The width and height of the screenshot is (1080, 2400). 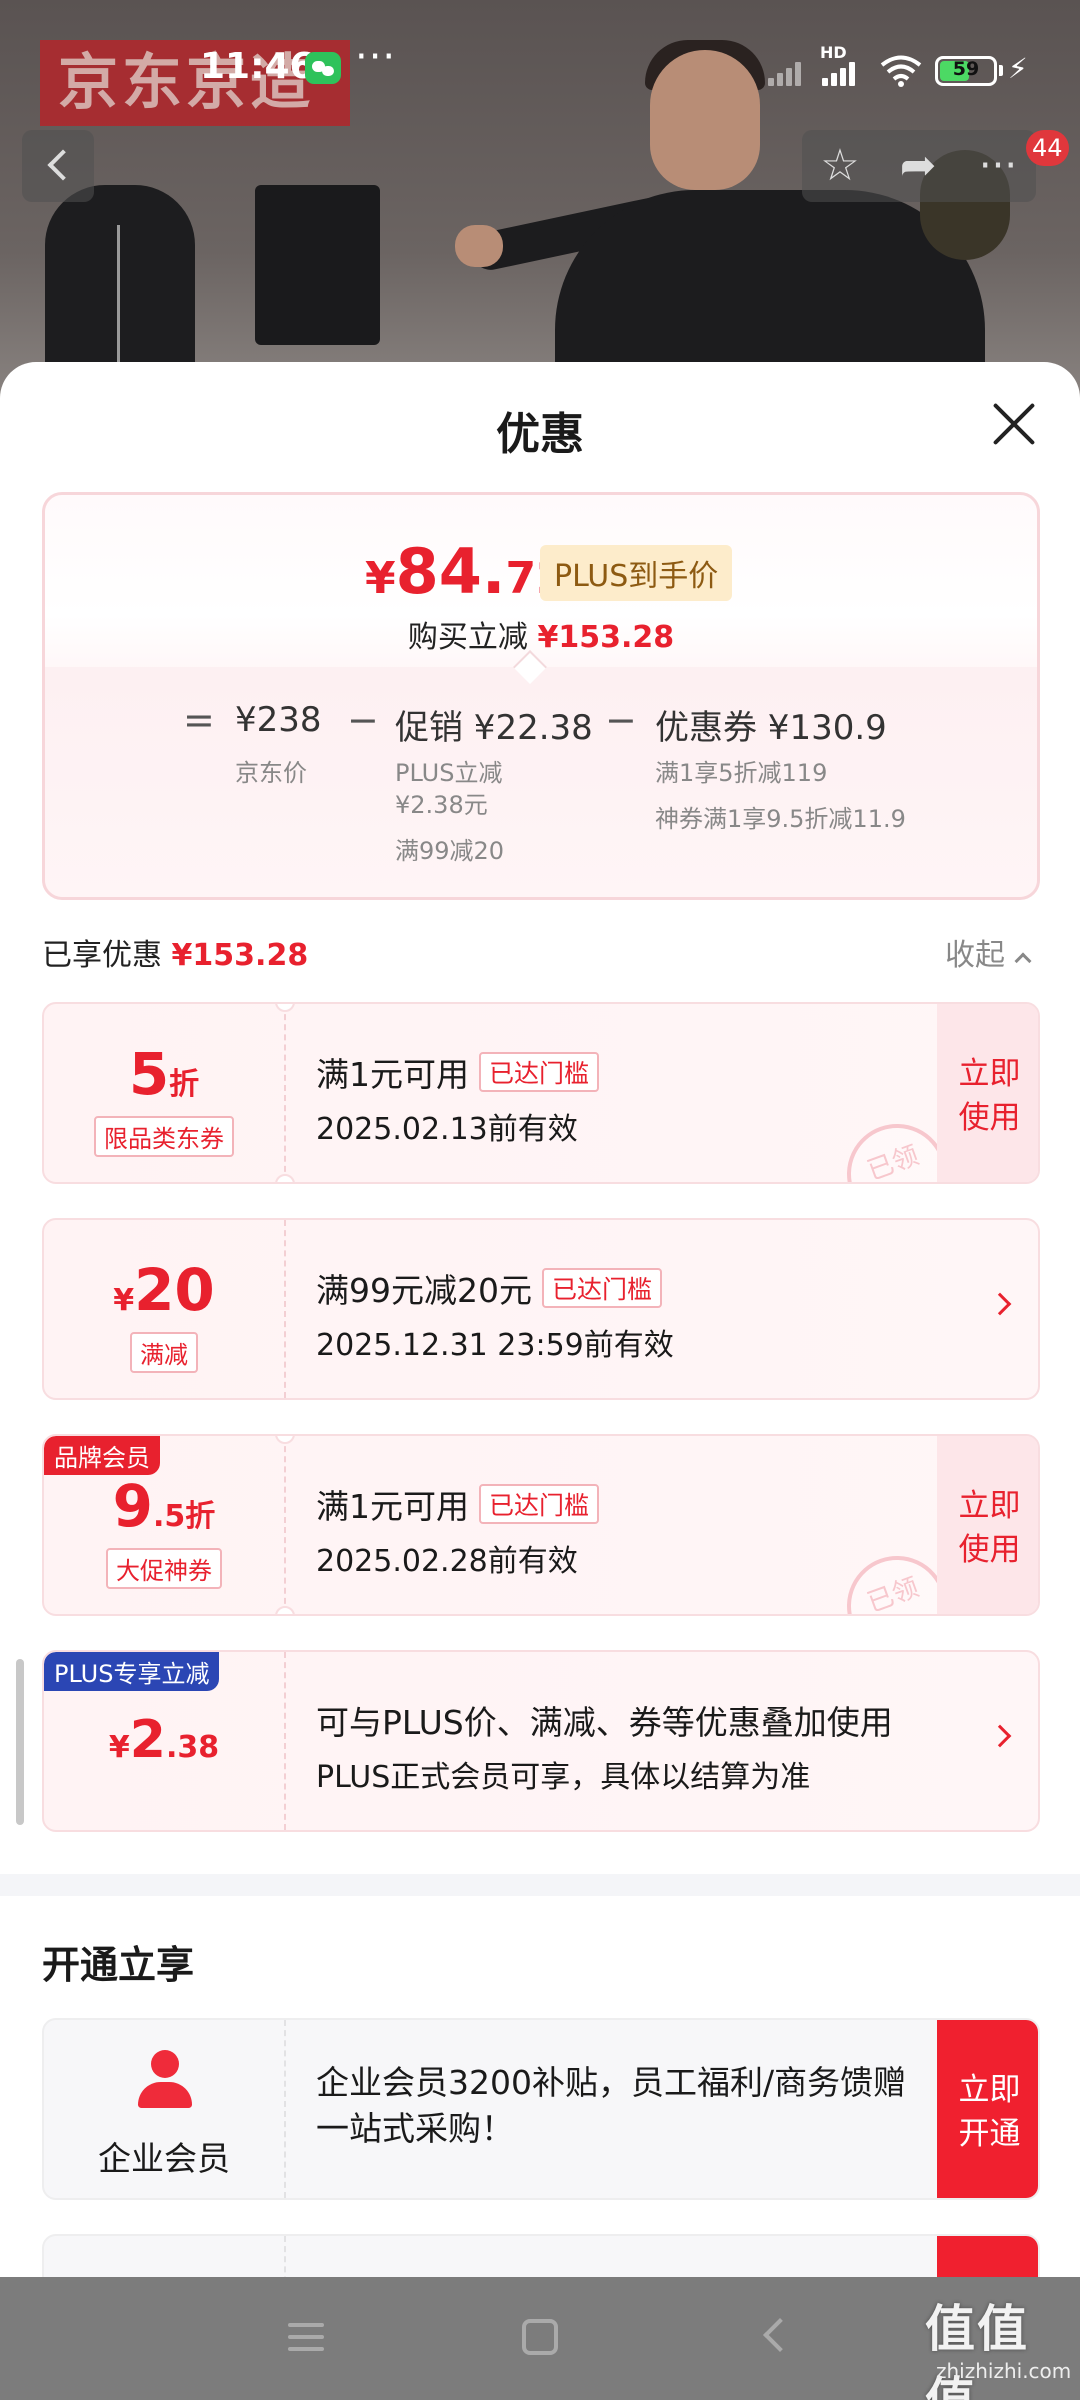 I want to click on brand-member-label: 品牌会员, so click(x=102, y=1455).